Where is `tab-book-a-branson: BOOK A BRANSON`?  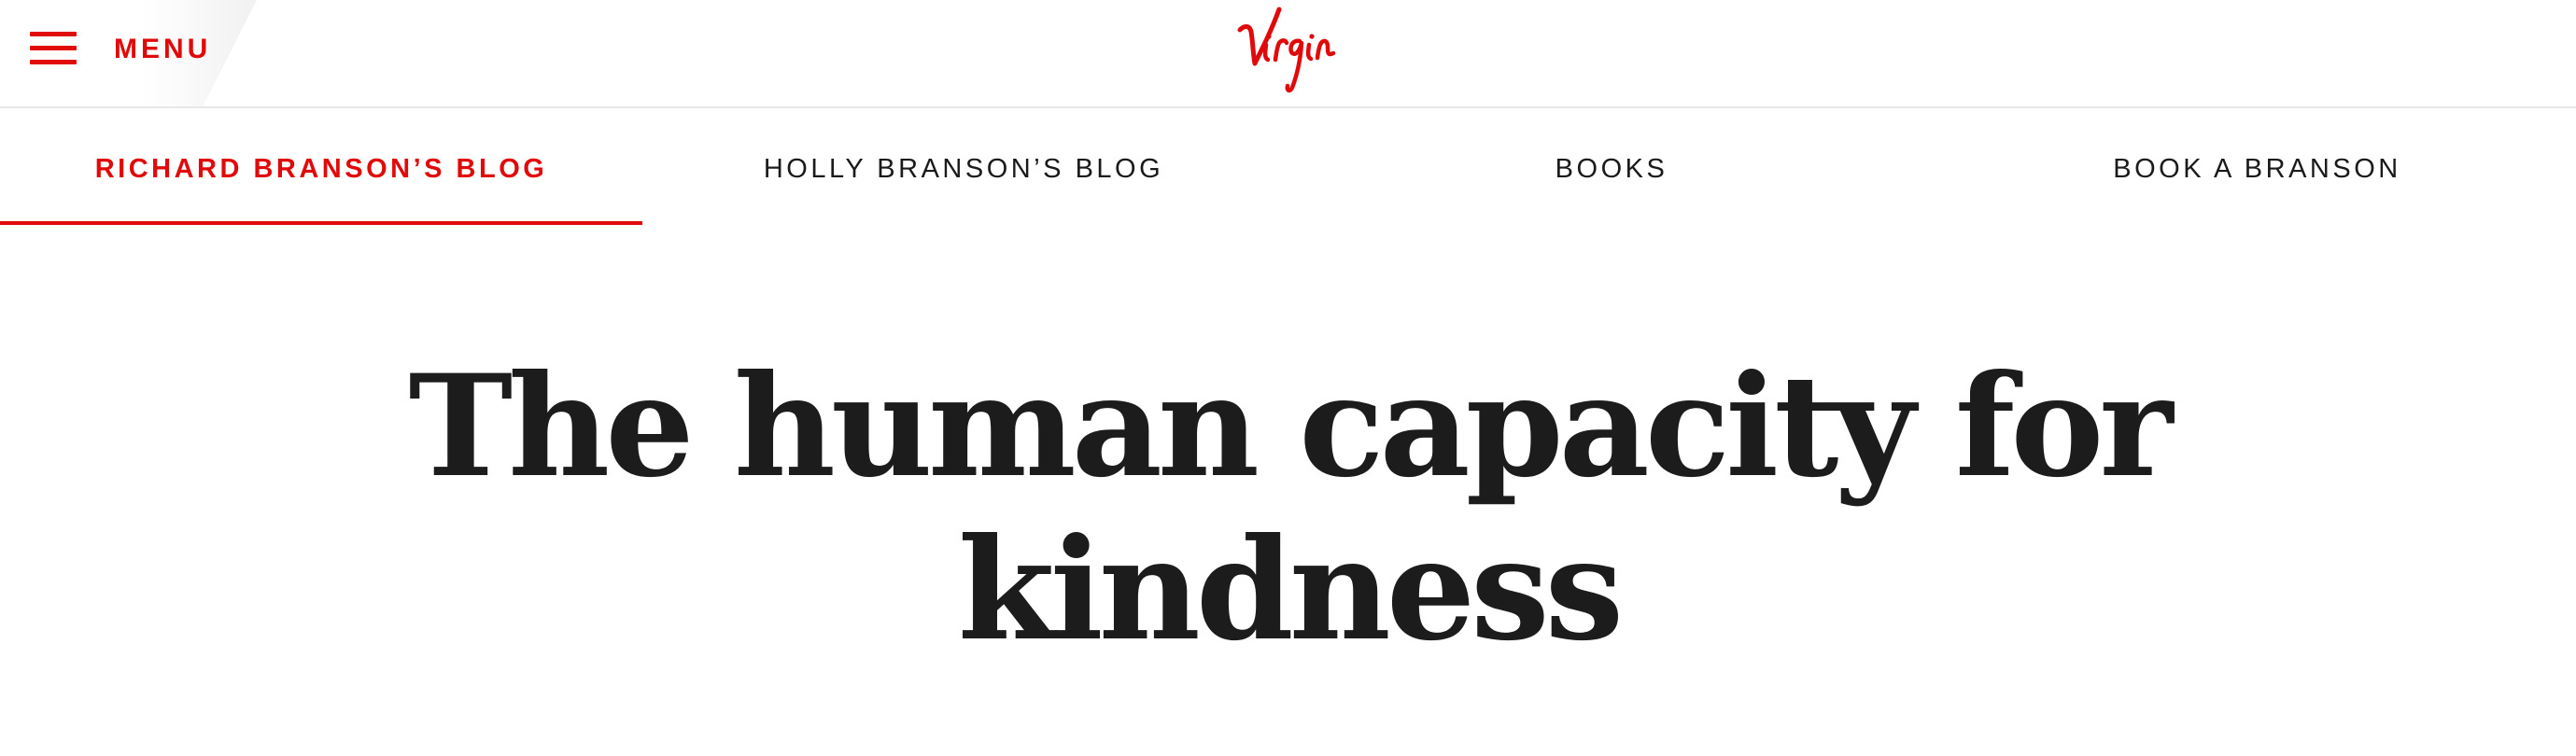 tab-book-a-branson: BOOK A BRANSON is located at coordinates (2257, 169).